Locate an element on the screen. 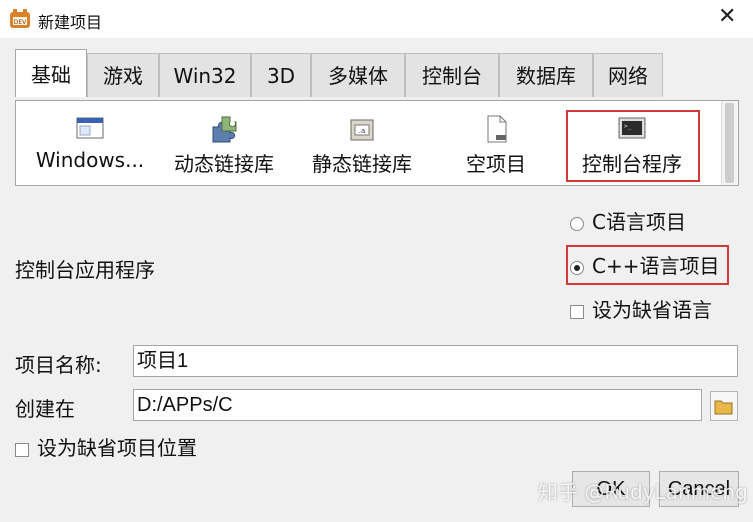 This screenshot has width=753, height=522. default-language-checkbox is located at coordinates (577, 311).